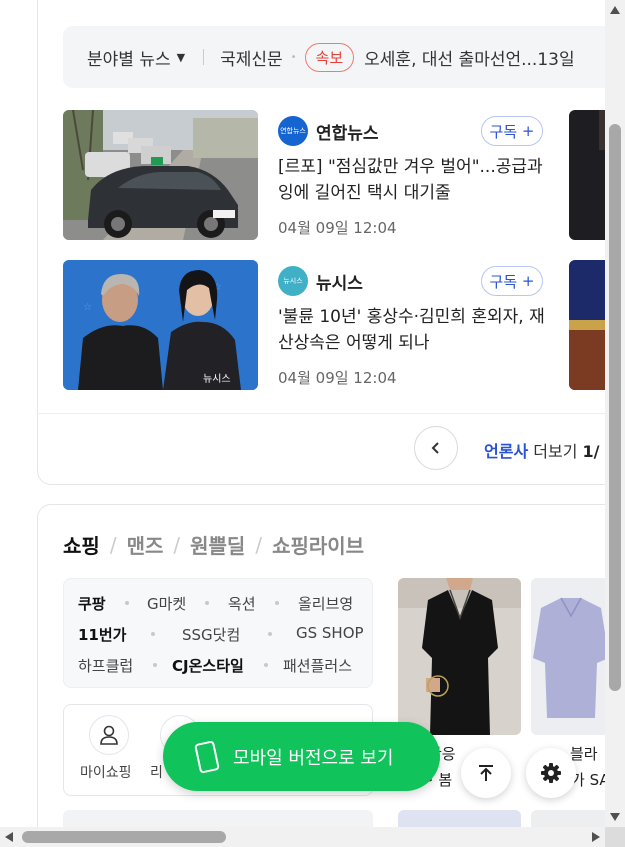  Describe the element at coordinates (156, 772) in the screenshot. I see `shortcut-label: 리` at that location.